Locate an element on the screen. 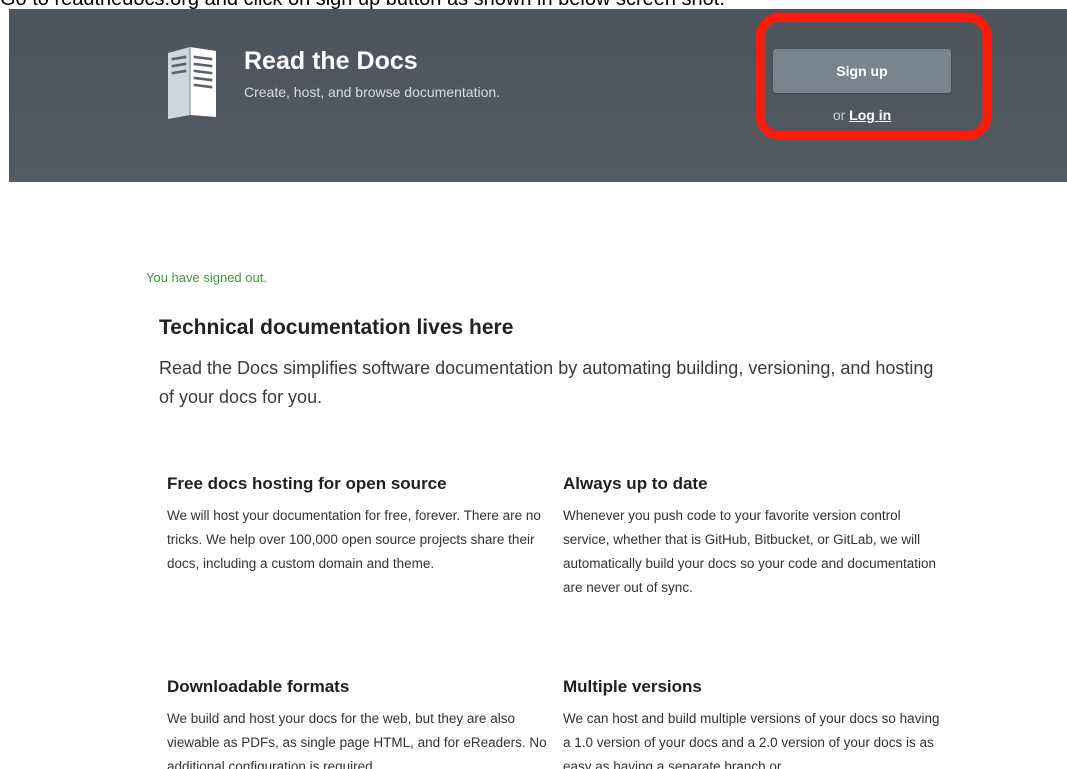  book-document-icon is located at coordinates (192, 83).